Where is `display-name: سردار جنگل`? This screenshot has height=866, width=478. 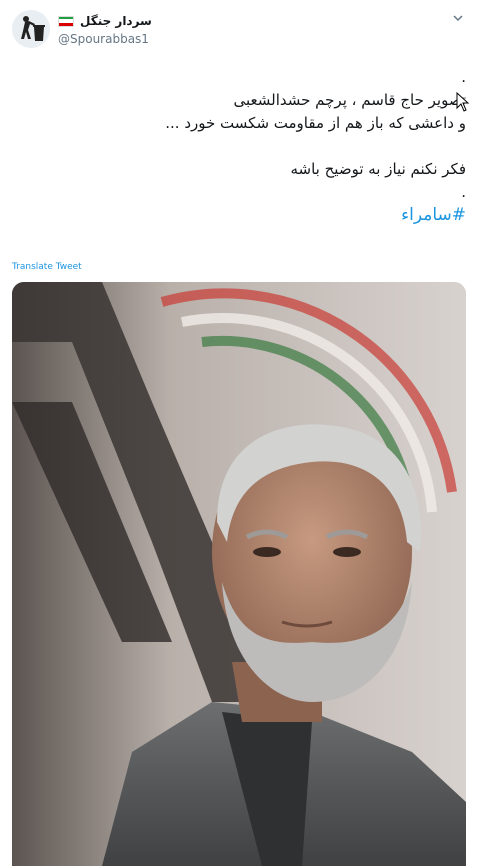
display-name: سردار جنگل is located at coordinates (116, 21).